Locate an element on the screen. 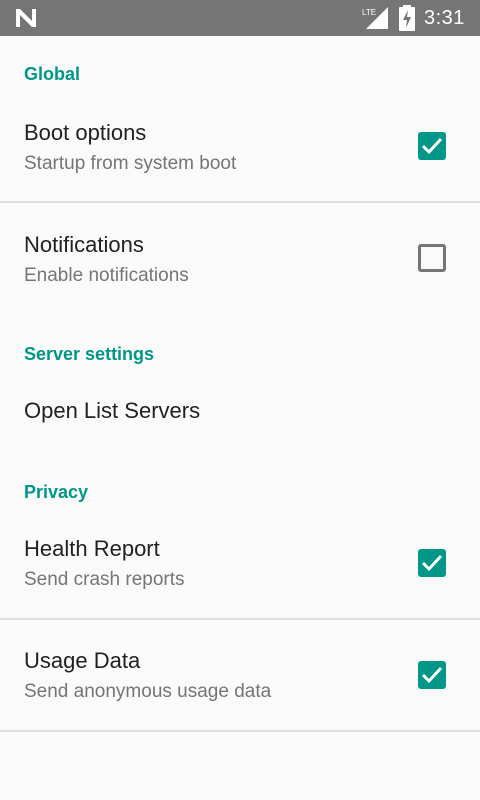  pref-boot-options-summary: Startup from system boot is located at coordinates (130, 163).